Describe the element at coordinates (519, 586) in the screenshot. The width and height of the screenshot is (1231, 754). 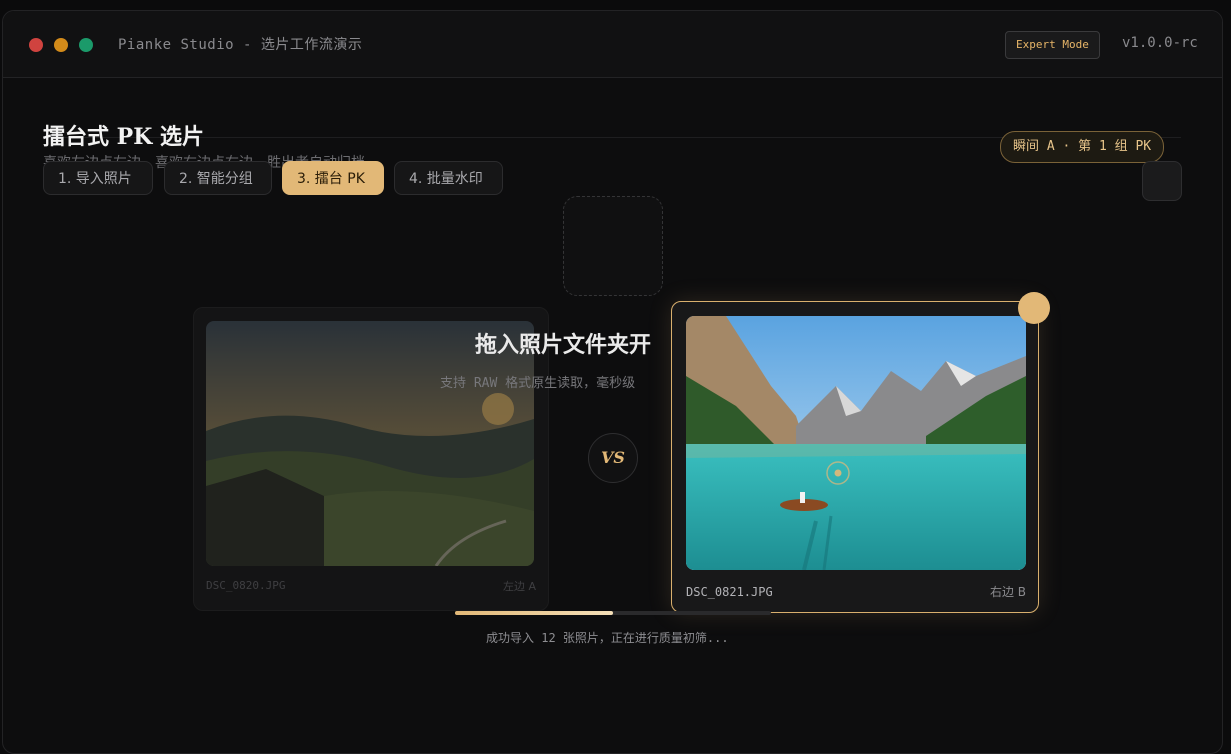
I see `photo-left-side-label: 左边 A` at that location.